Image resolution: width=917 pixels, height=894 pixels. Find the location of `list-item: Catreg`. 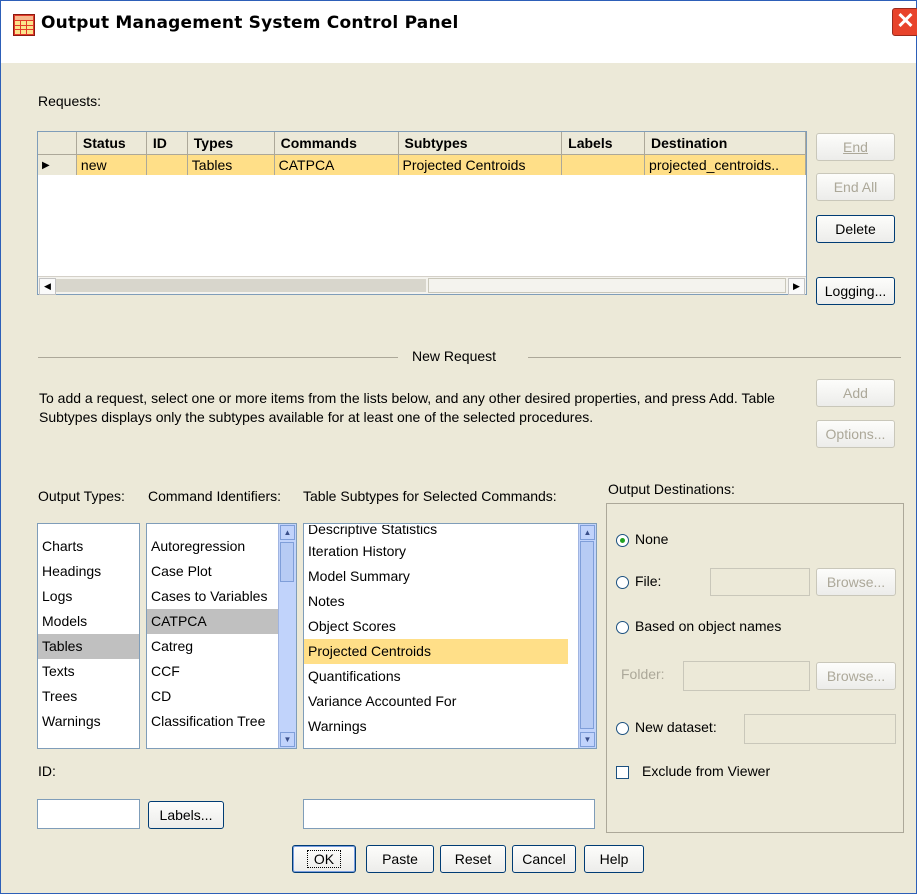

list-item: Catreg is located at coordinates (212, 646).